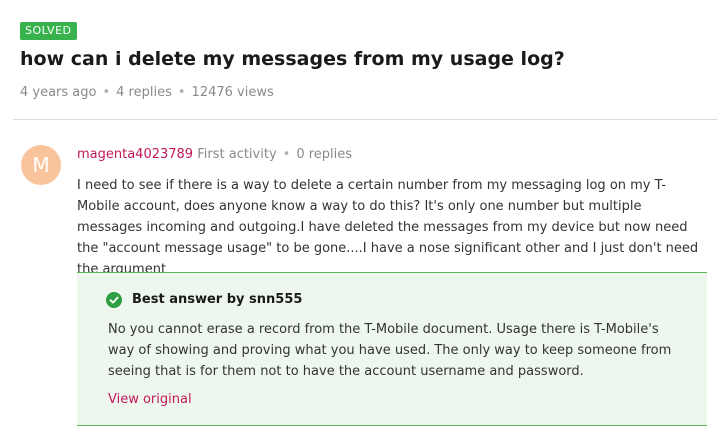  Describe the element at coordinates (324, 154) in the screenshot. I see `post-reply-count: 0 replies` at that location.